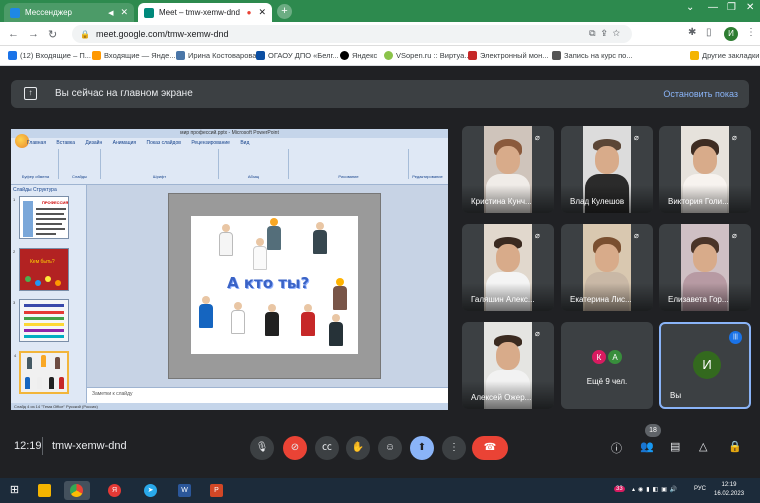 This screenshot has width=760, height=503. What do you see at coordinates (15, 355) in the screenshot?
I see `thumb-number: 4` at bounding box center [15, 355].